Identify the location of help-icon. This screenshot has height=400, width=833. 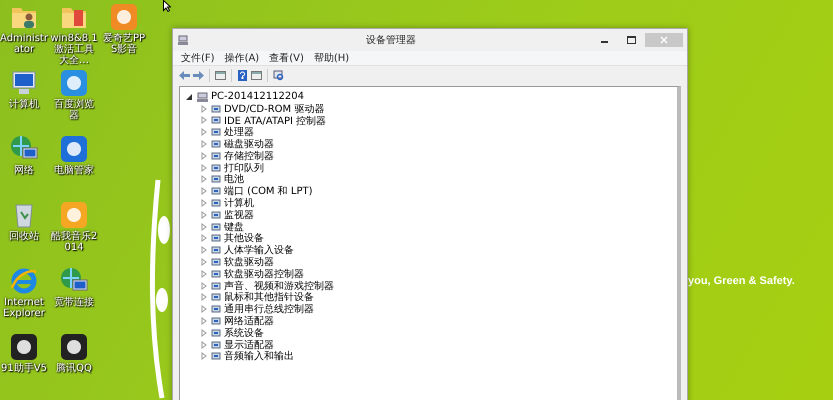
(242, 75).